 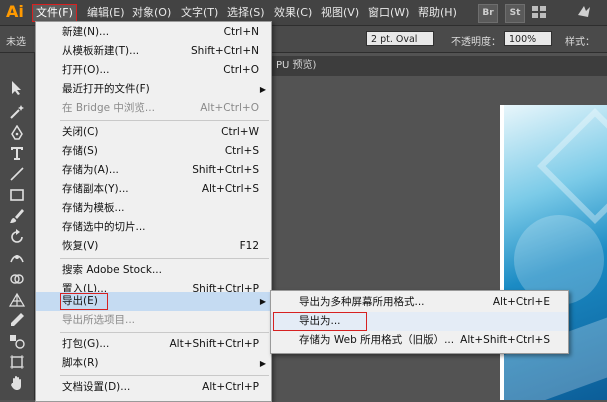 I want to click on menu-item-package: 打包(G)... Alt+Shift+Ctrl+P, so click(x=153, y=344).